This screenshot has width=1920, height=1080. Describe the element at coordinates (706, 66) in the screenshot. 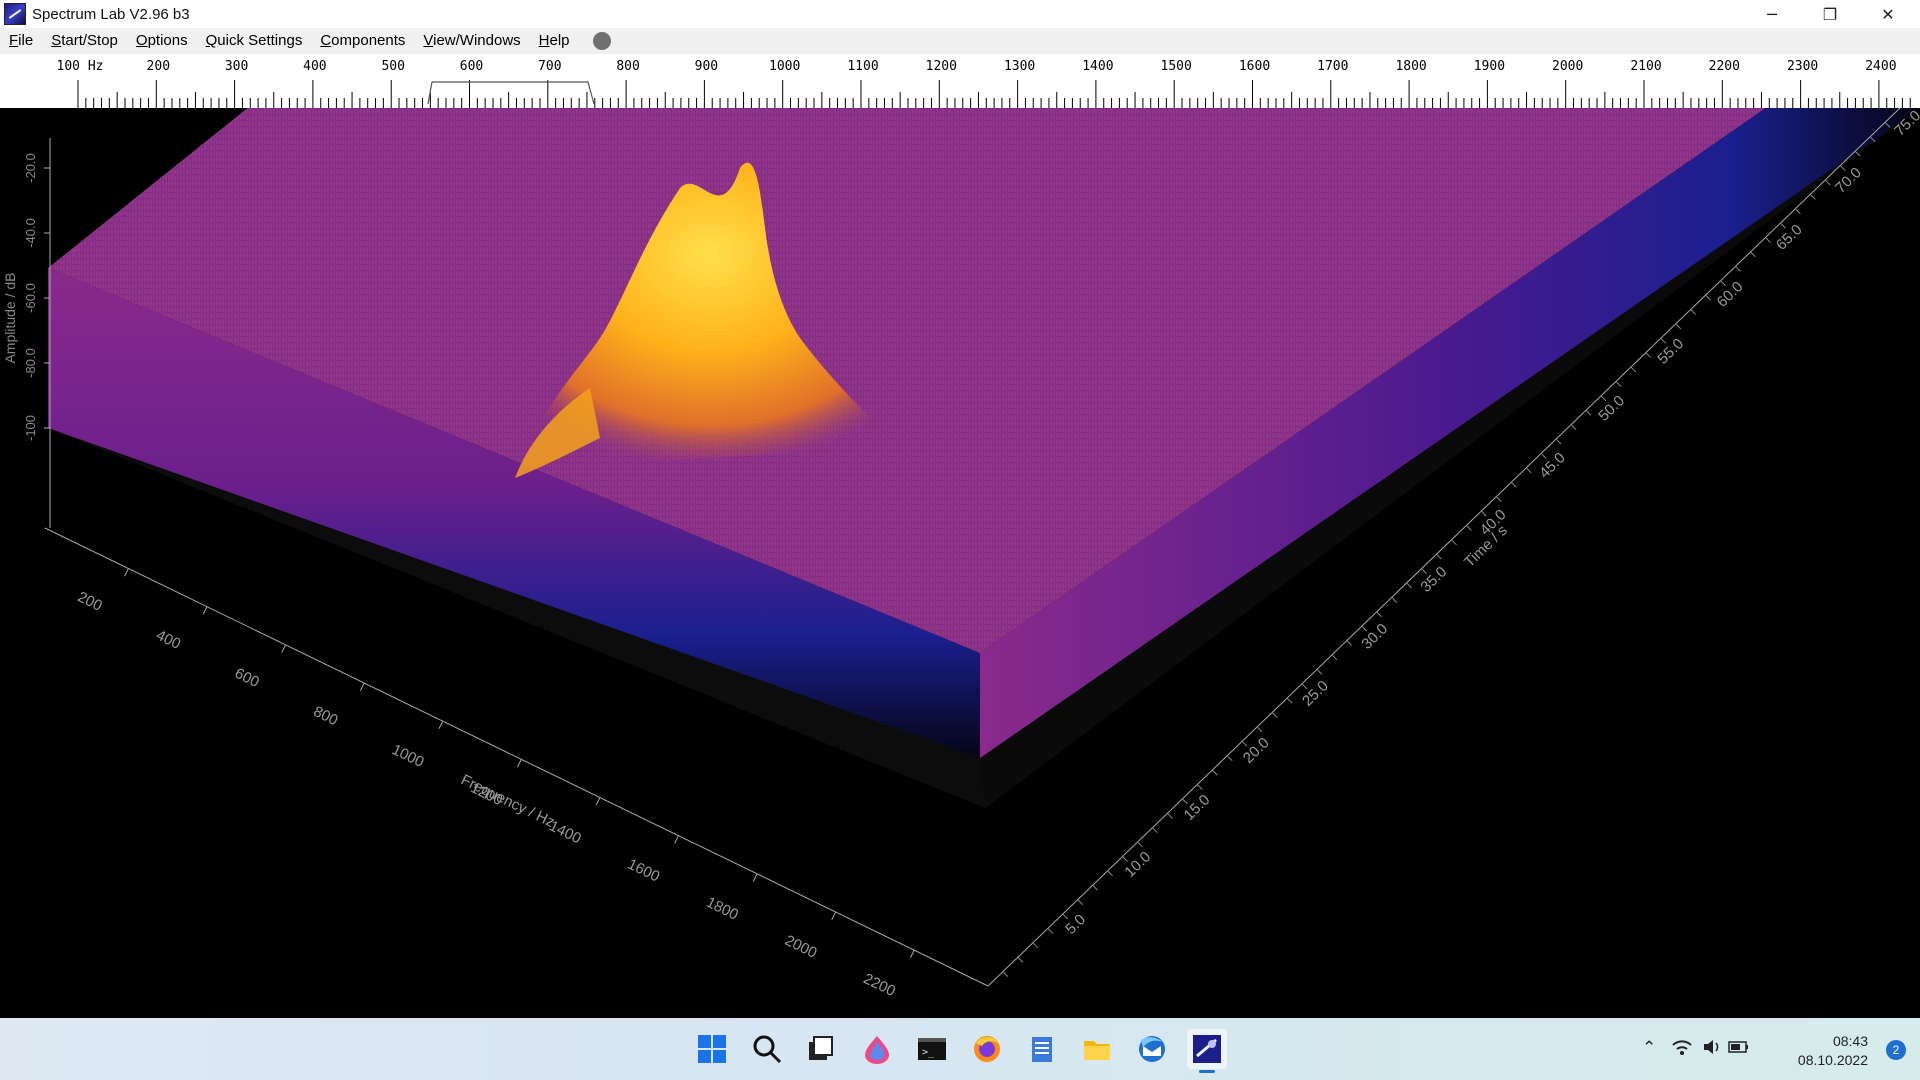

I see `scale-label: 900` at that location.